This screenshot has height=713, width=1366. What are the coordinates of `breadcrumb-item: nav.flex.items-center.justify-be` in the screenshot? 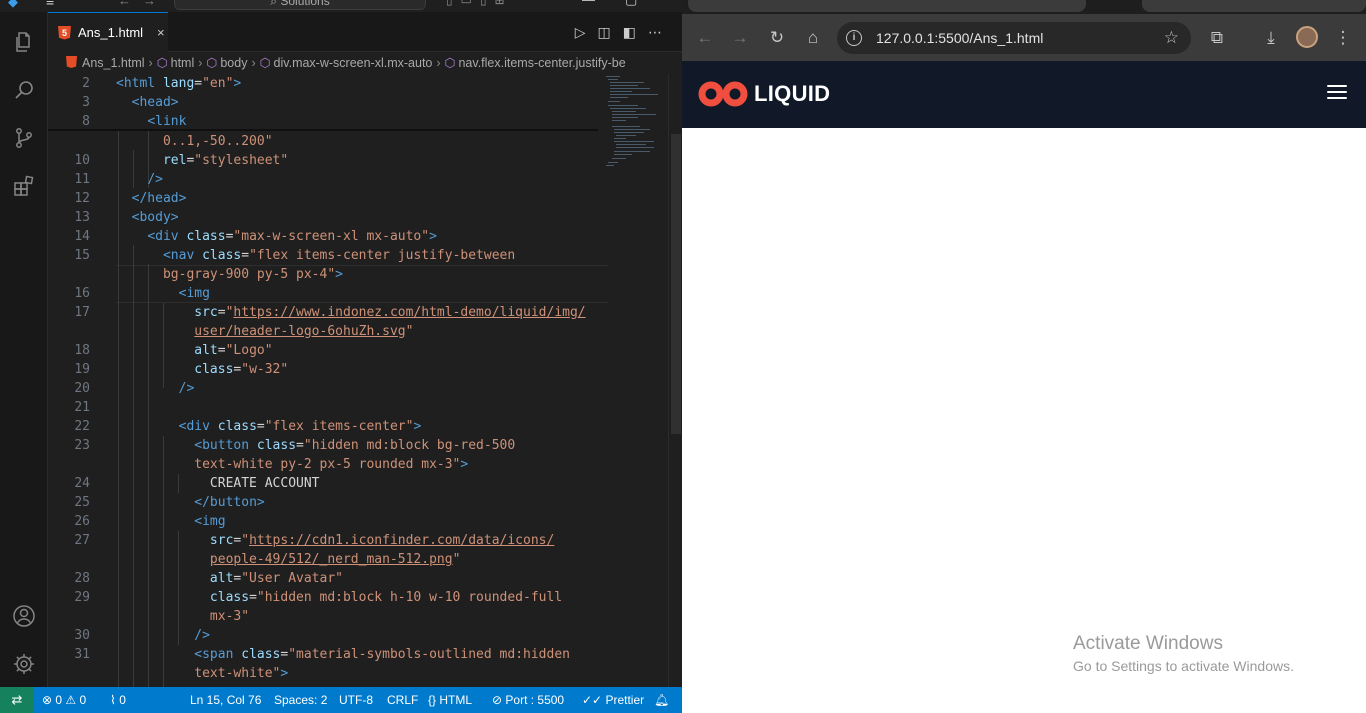 It's located at (541, 63).